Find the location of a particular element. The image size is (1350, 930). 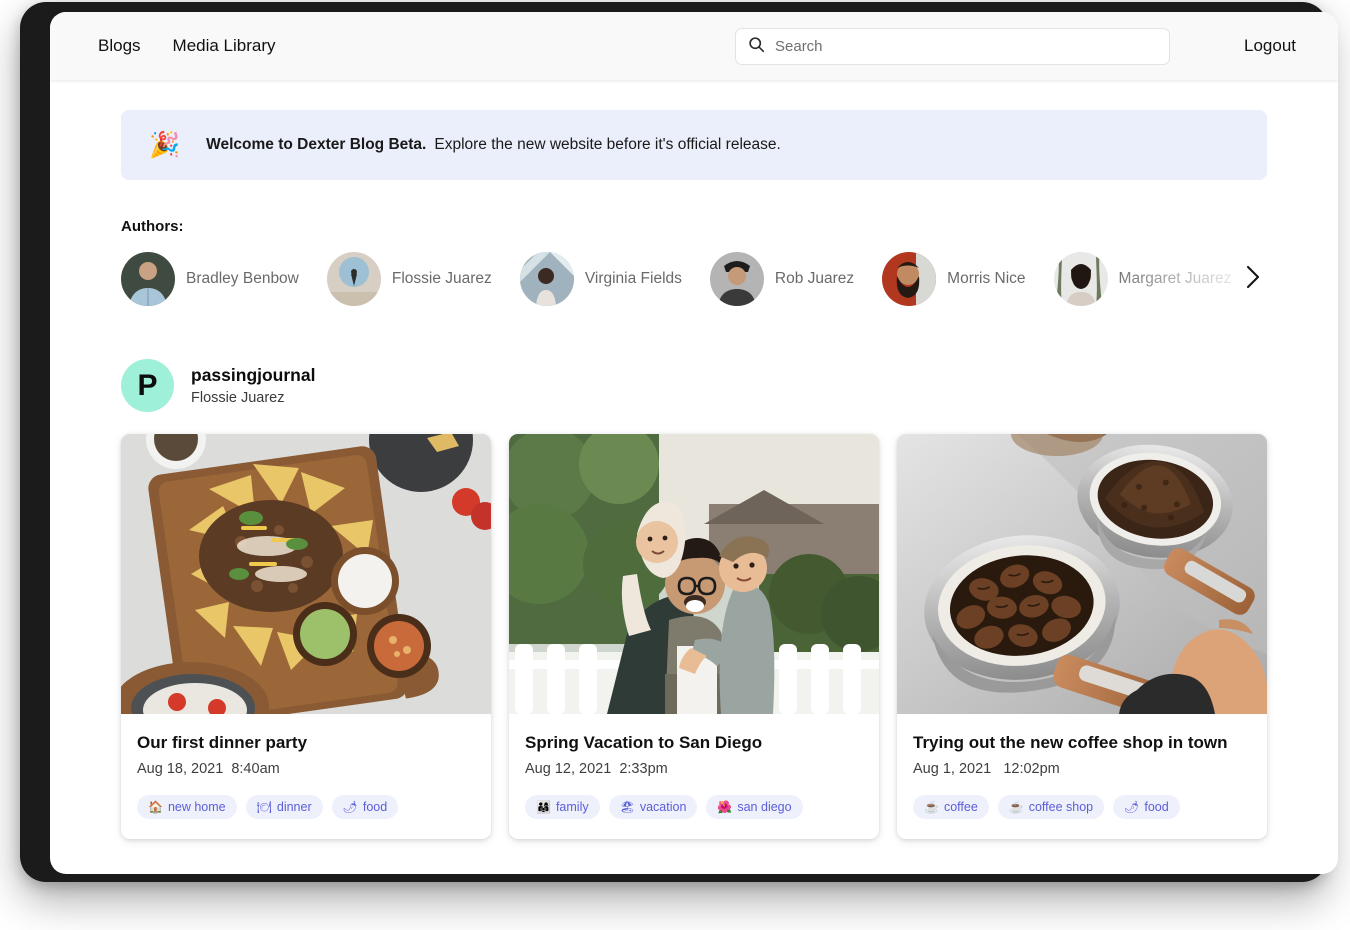

author-item: Virginia Fields is located at coordinates (614, 279).